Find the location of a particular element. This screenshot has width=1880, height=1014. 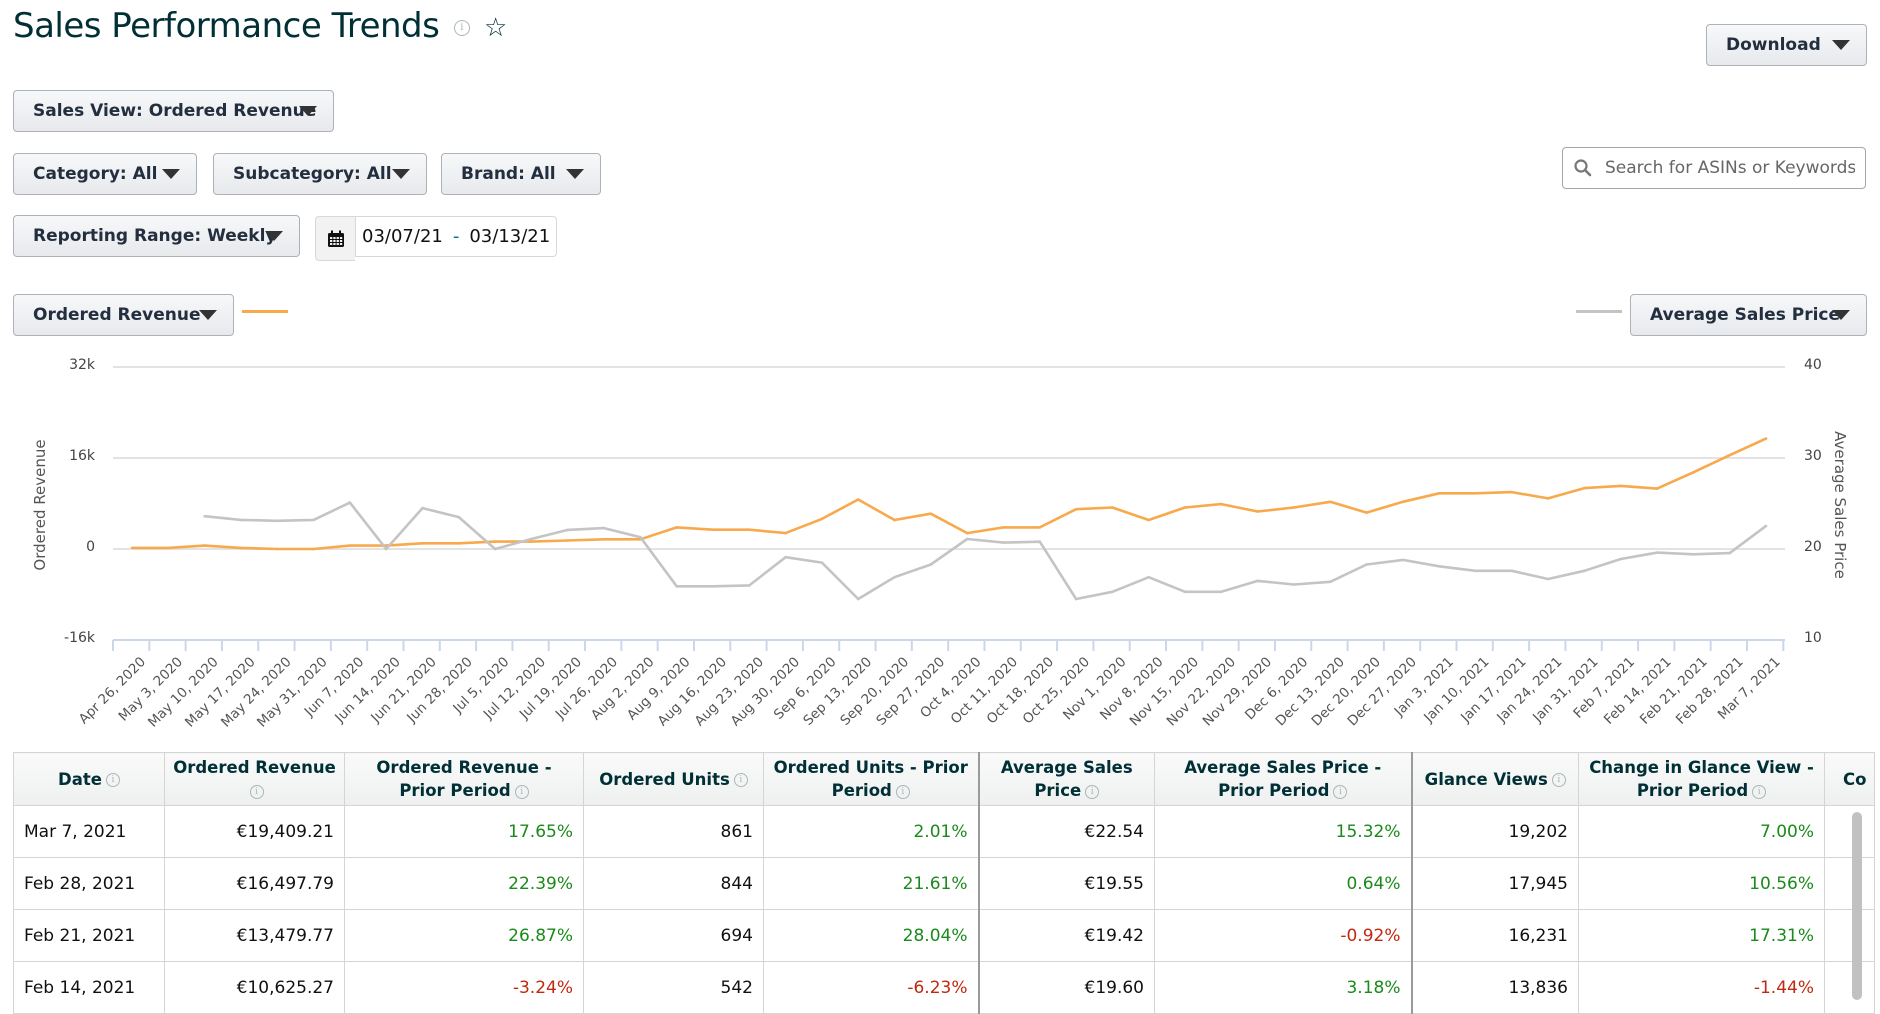

left-axis-tick-label: 16k is located at coordinates (82, 456).